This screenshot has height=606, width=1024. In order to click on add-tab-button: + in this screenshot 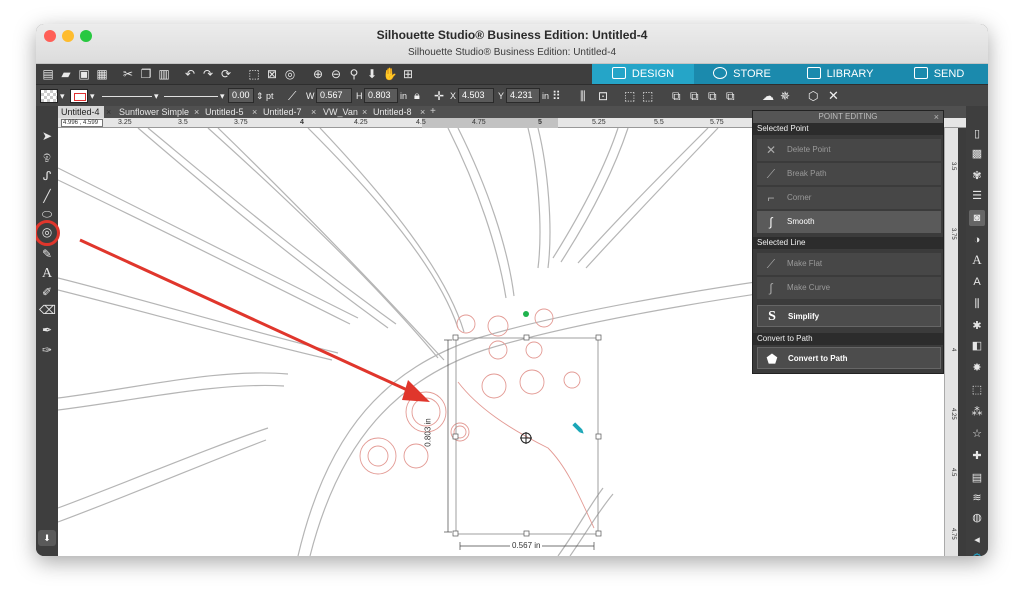, I will do `click(433, 112)`.